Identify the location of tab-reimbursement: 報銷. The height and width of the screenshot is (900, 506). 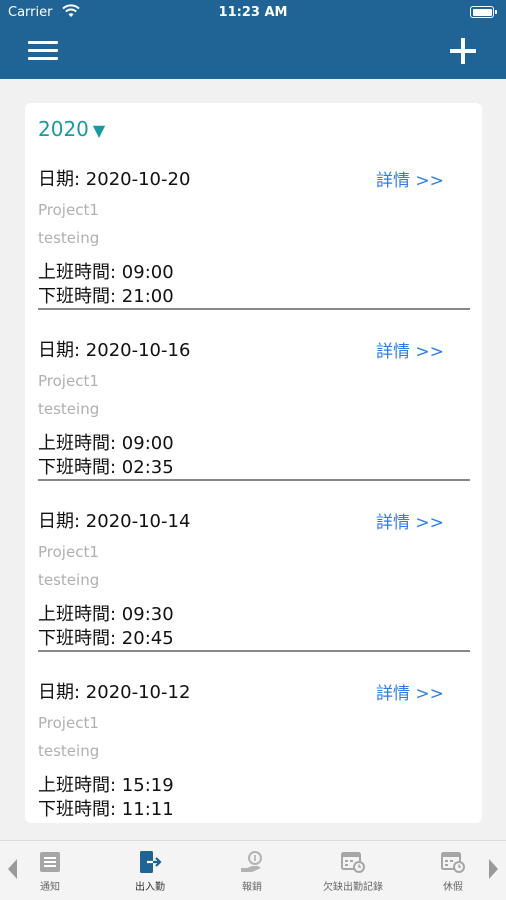
(252, 871).